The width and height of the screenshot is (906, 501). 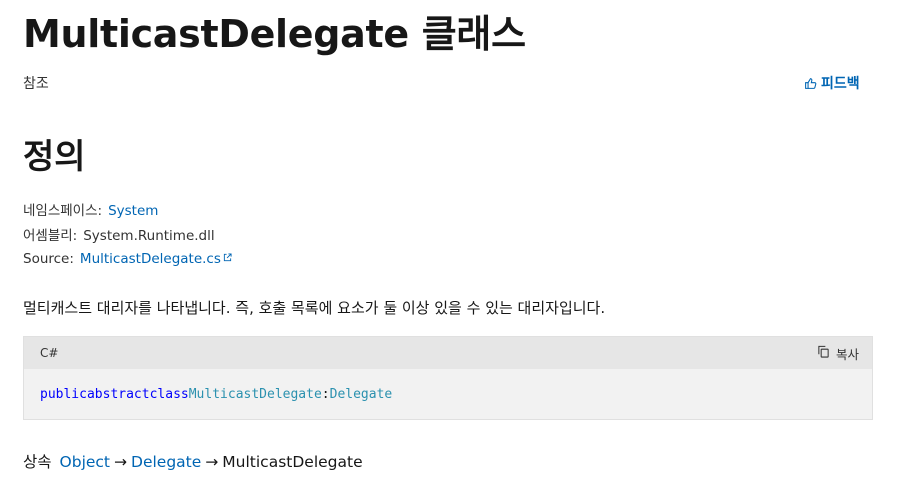 What do you see at coordinates (63, 211) in the screenshot?
I see `namespace-label: 네임스페이스:` at bounding box center [63, 211].